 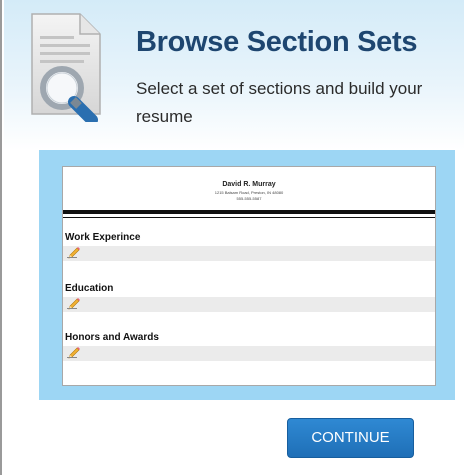 I want to click on page-title: Browse Section Sets, so click(x=277, y=42).